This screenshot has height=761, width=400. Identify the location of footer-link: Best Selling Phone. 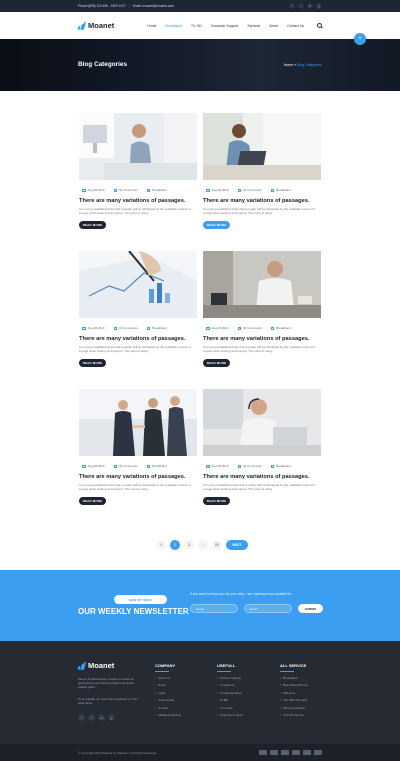
(293, 685).